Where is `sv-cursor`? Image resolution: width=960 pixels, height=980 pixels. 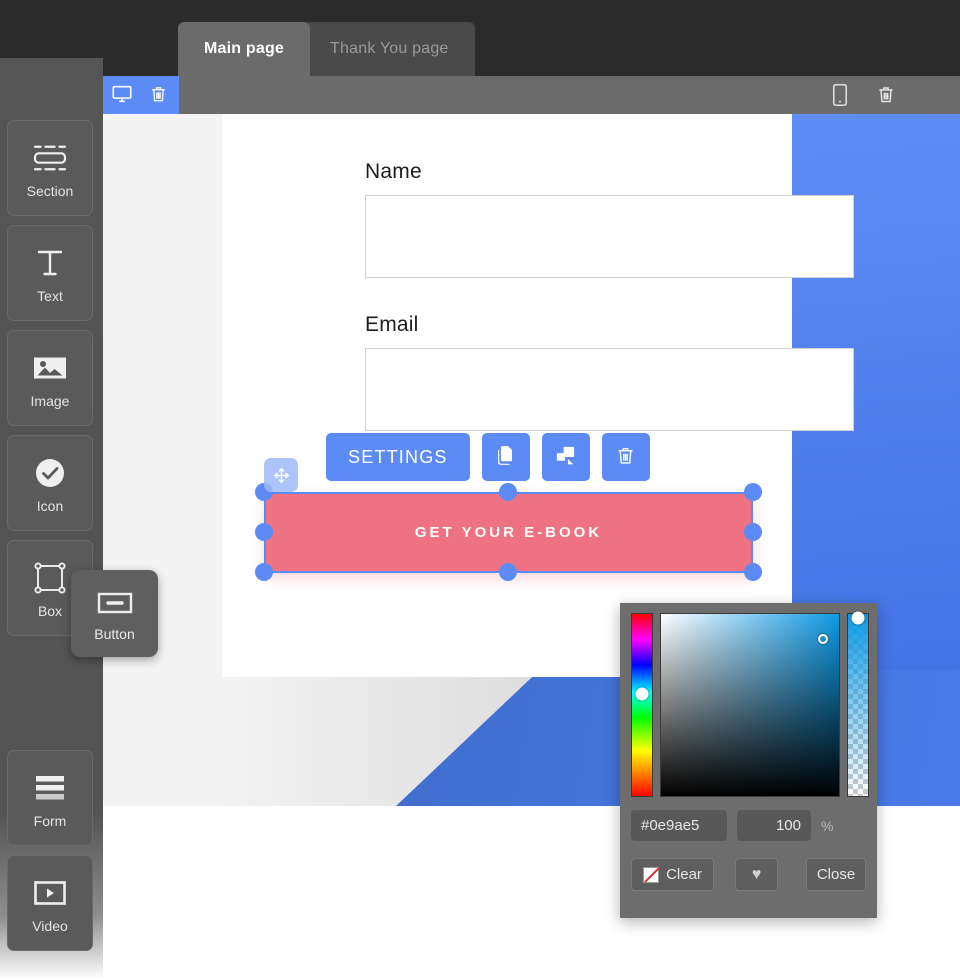
sv-cursor is located at coordinates (822, 639).